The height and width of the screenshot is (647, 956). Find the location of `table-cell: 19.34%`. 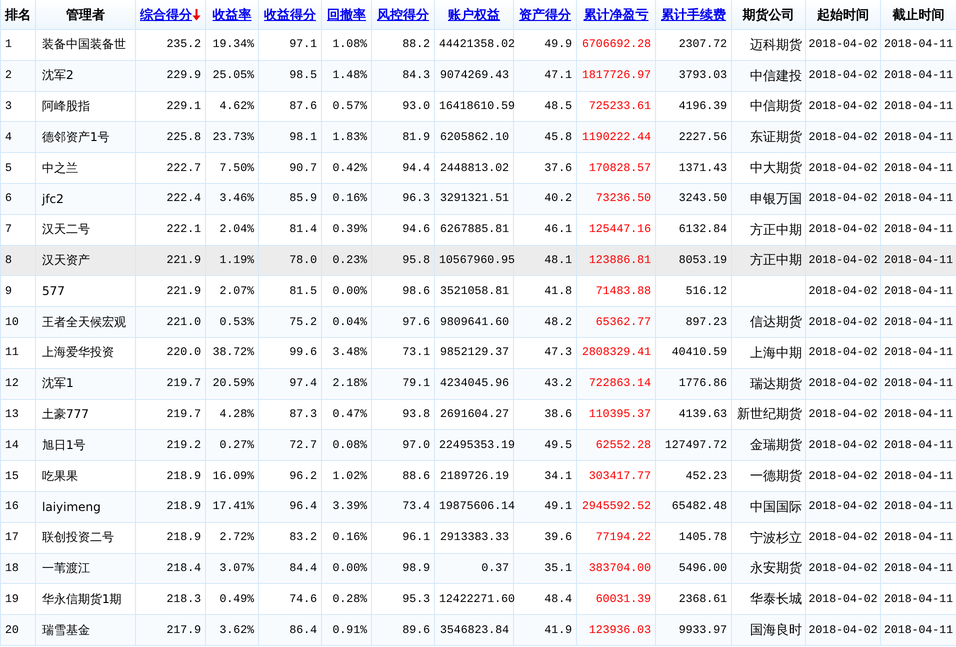

table-cell: 19.34% is located at coordinates (232, 45).